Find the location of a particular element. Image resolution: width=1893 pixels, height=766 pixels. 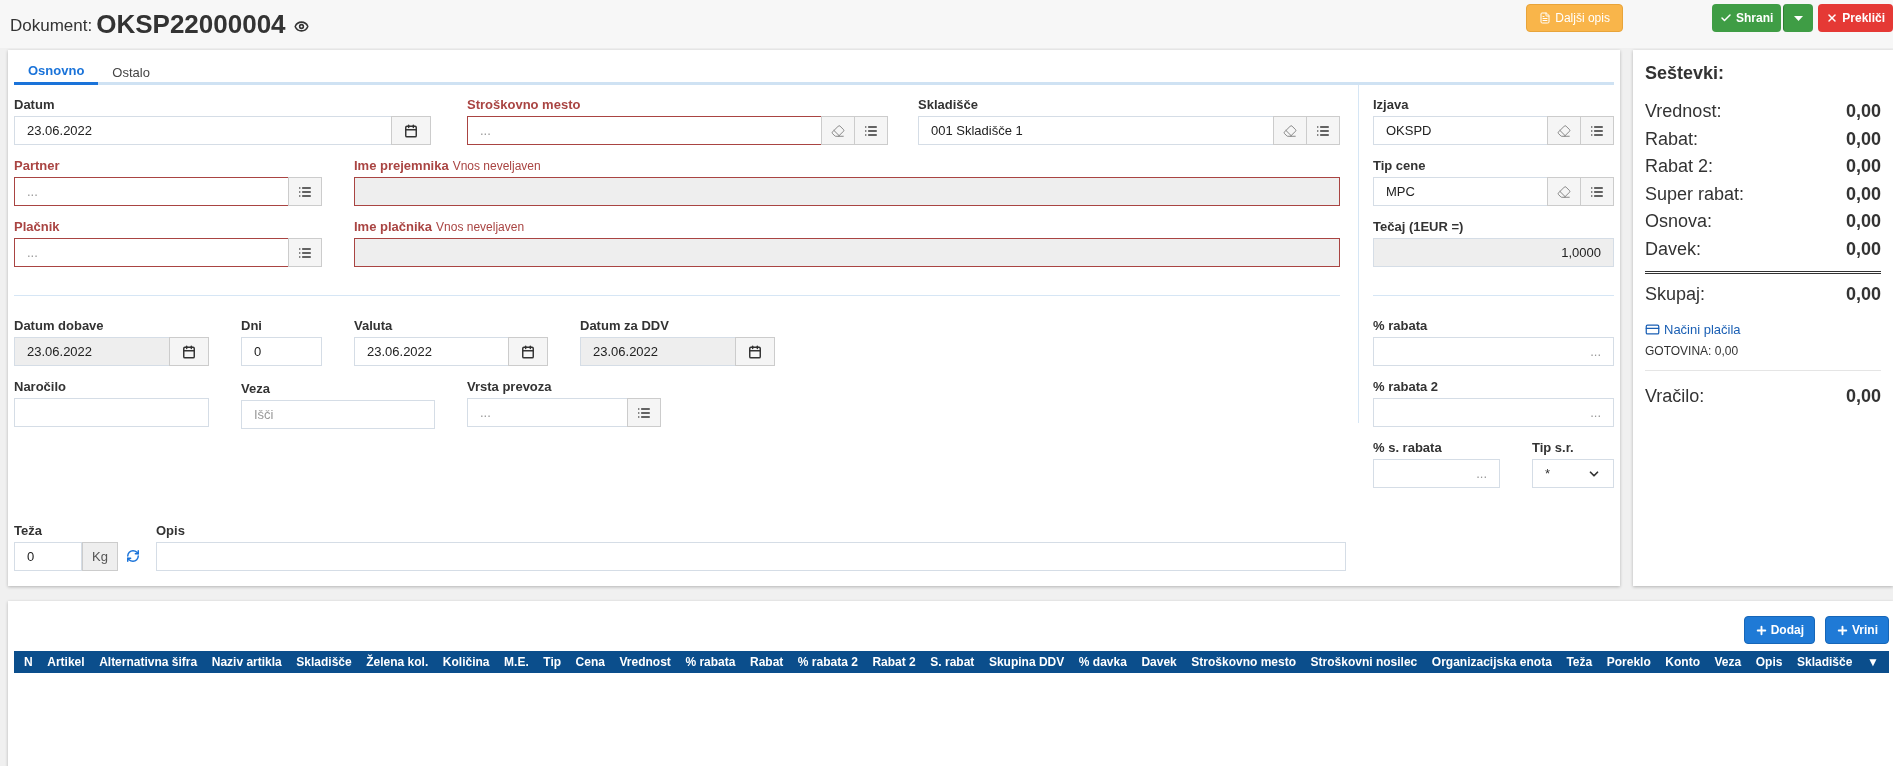

close-icon is located at coordinates (1832, 18).